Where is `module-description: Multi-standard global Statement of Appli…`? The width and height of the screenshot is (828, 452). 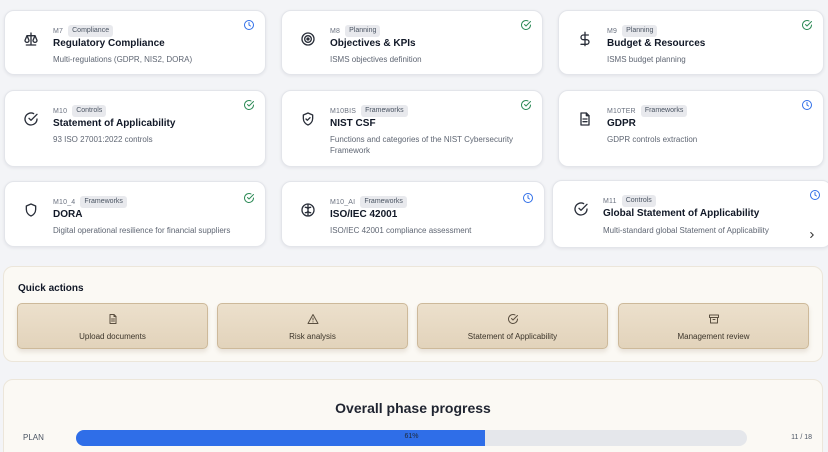
module-description: Multi-standard global Statement of Appli… is located at coordinates (686, 230).